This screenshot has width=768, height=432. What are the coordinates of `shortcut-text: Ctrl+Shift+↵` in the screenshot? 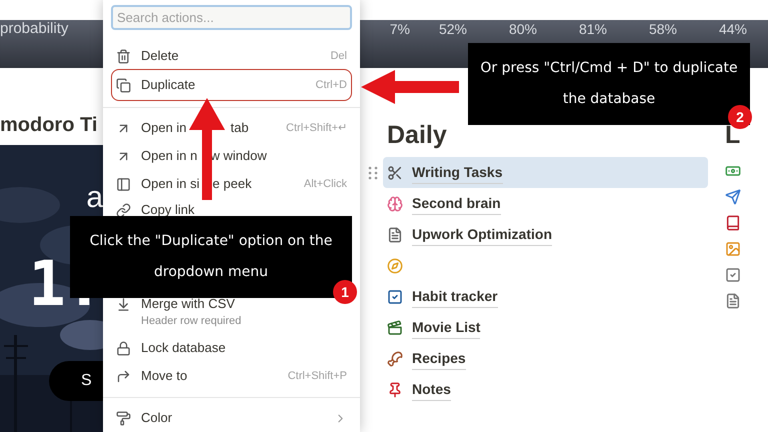 It's located at (316, 128).